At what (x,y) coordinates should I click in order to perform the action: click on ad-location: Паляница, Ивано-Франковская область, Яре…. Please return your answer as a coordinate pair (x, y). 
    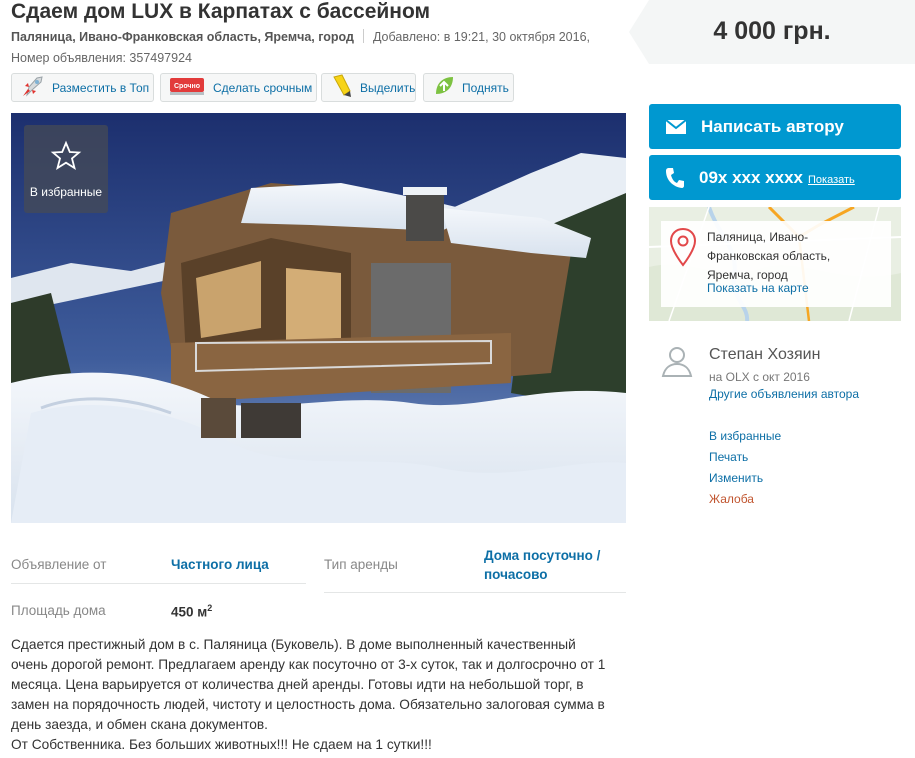
    Looking at the image, I should click on (182, 37).